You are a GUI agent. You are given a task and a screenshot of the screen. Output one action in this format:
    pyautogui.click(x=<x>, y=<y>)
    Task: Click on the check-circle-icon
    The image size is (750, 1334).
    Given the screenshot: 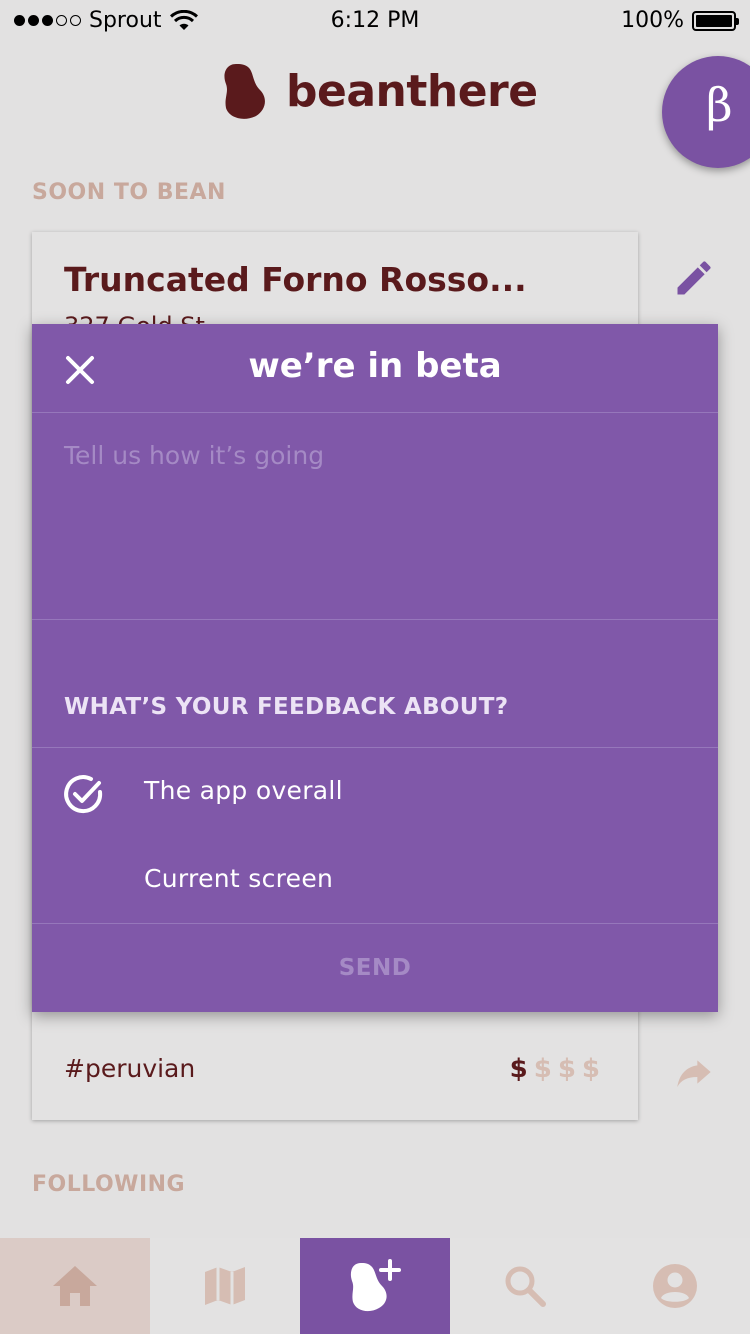 What is the action you would take?
    pyautogui.click(x=83, y=794)
    